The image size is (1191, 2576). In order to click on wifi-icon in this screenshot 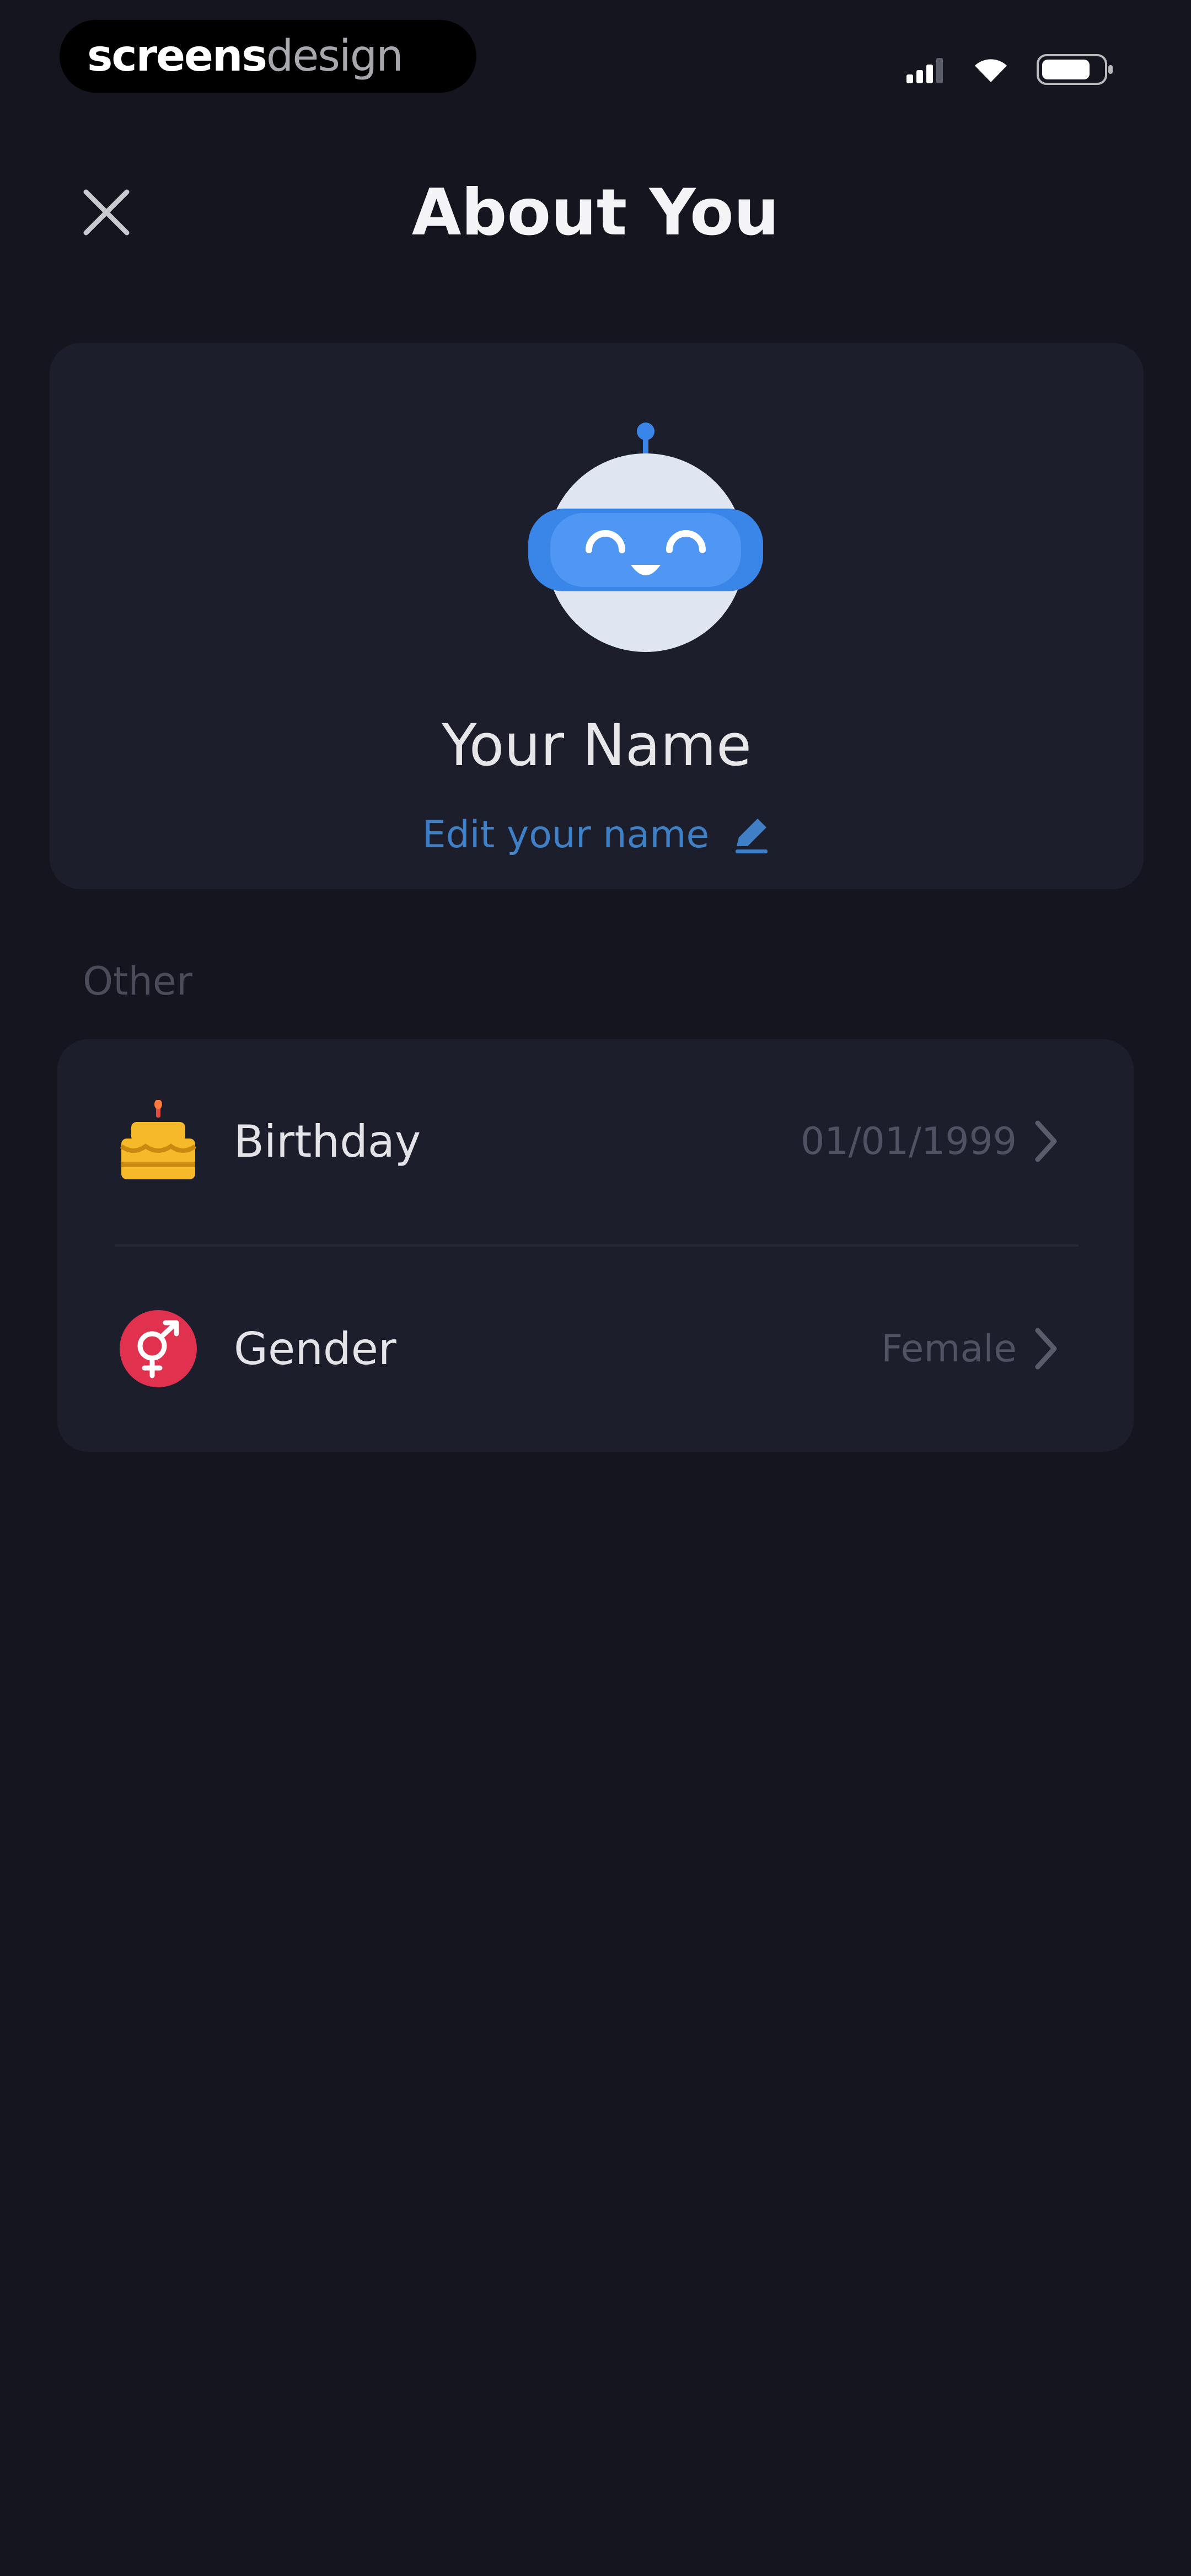, I will do `click(991, 70)`.